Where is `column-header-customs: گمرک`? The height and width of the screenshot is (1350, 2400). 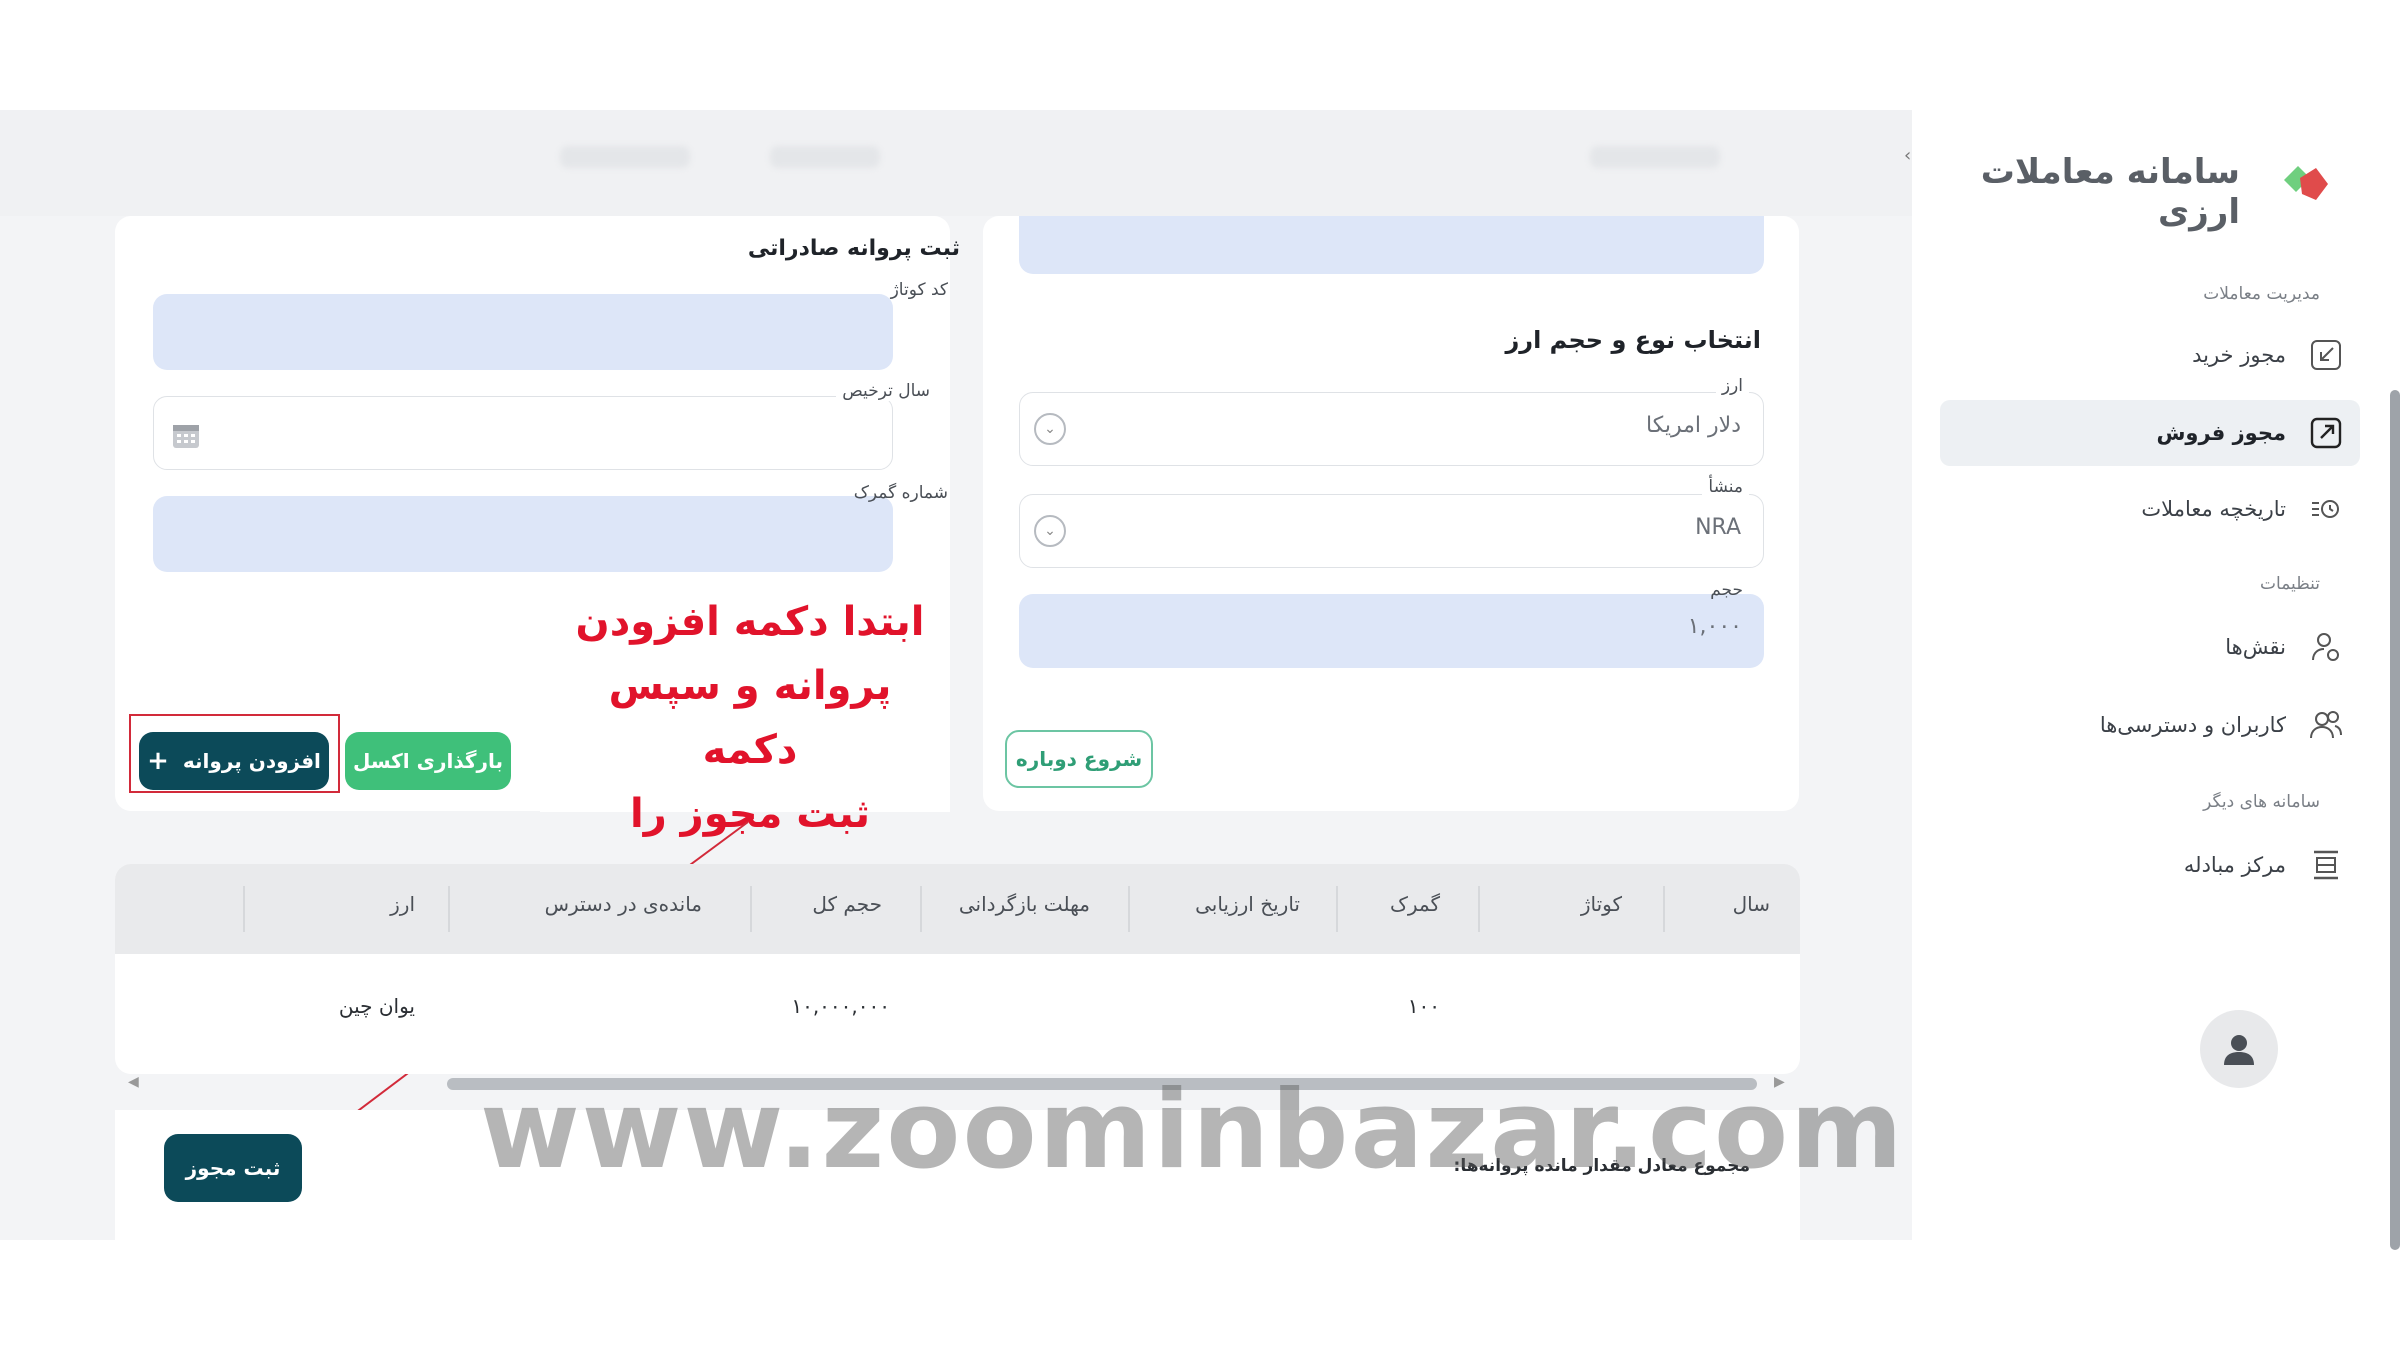 column-header-customs: گمرک is located at coordinates (1414, 904).